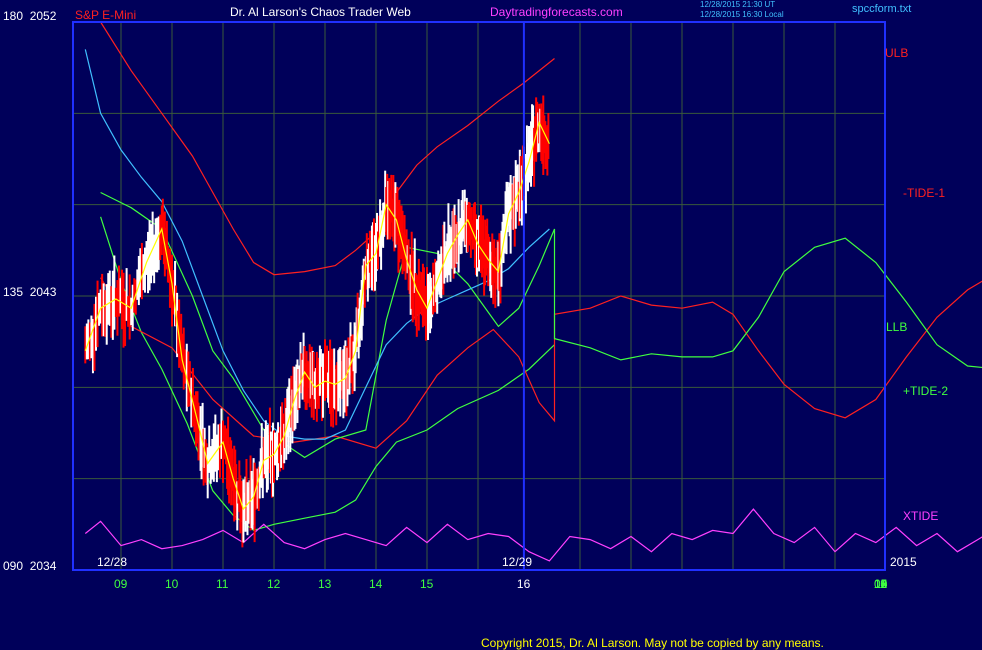 Image resolution: width=982 pixels, height=650 pixels. What do you see at coordinates (924, 193) in the screenshot?
I see `legend-tide1: -TIDE-1` at bounding box center [924, 193].